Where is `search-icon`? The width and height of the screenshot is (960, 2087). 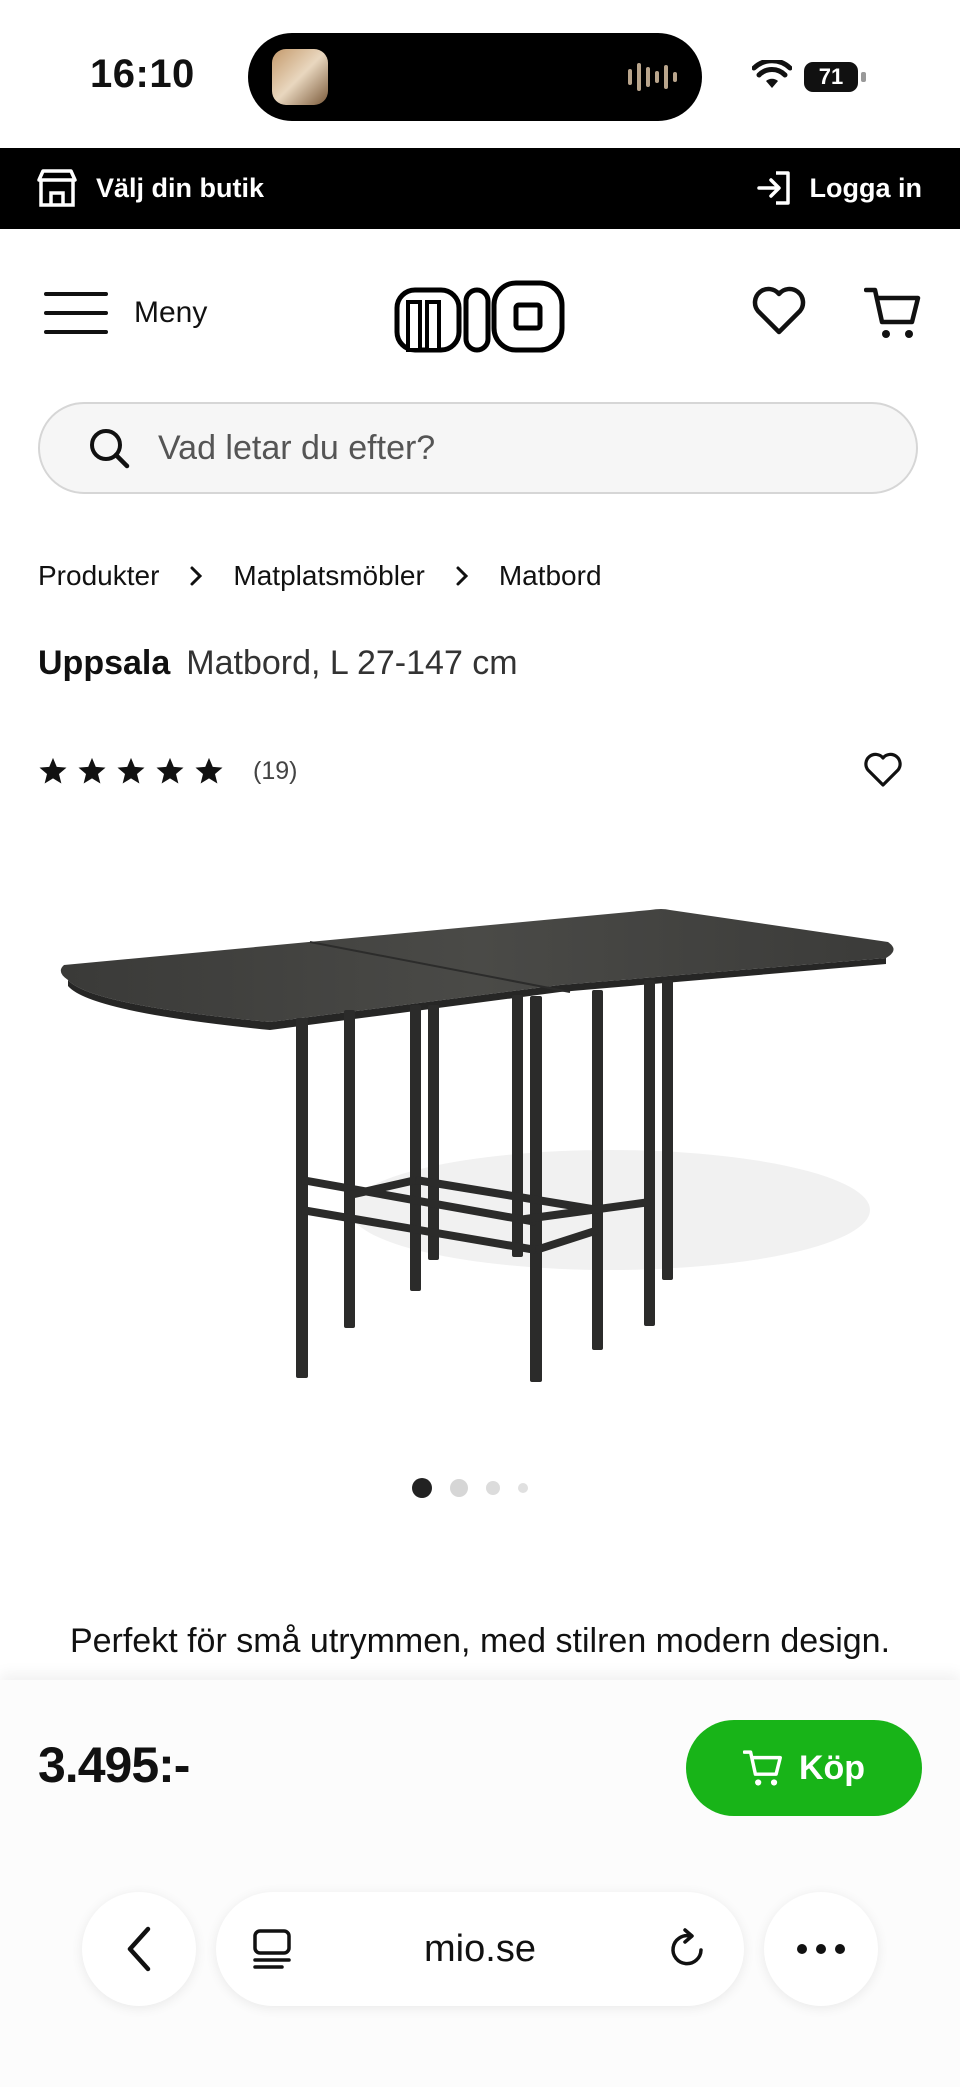
search-icon is located at coordinates (110, 449).